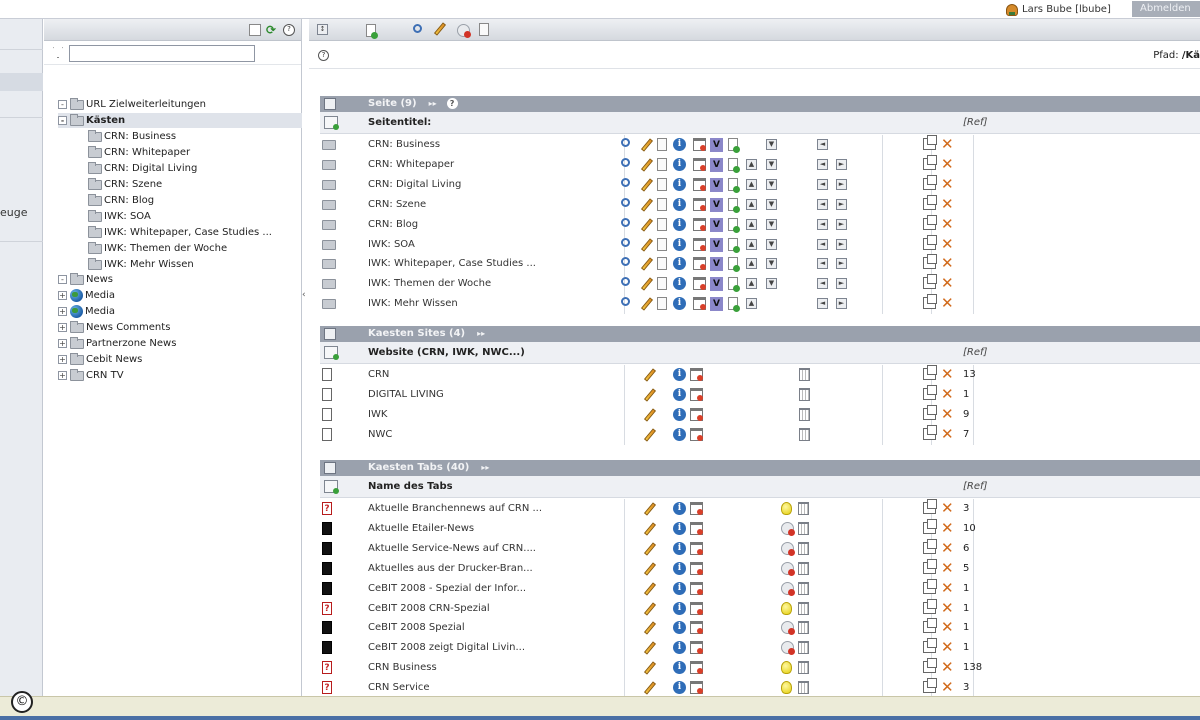 This screenshot has width=1200, height=720. Describe the element at coordinates (481, 334) in the screenshot. I see `expand-arrow-icon: ▸▸` at that location.